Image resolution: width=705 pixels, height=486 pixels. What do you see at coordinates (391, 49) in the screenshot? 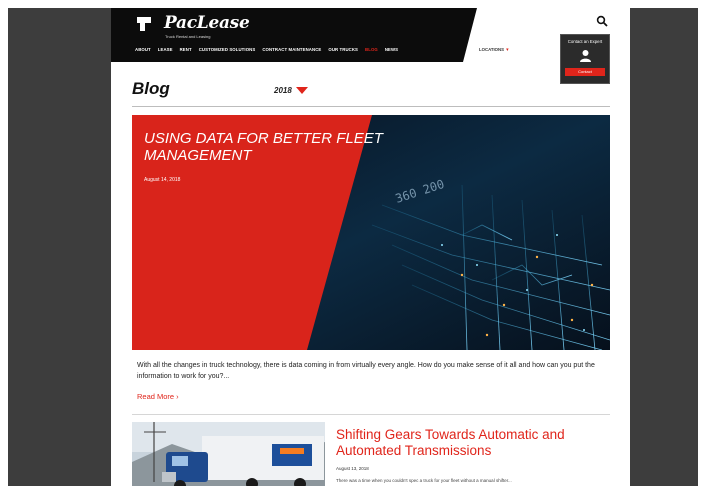
I see `nav-item-news: NEWS` at bounding box center [391, 49].